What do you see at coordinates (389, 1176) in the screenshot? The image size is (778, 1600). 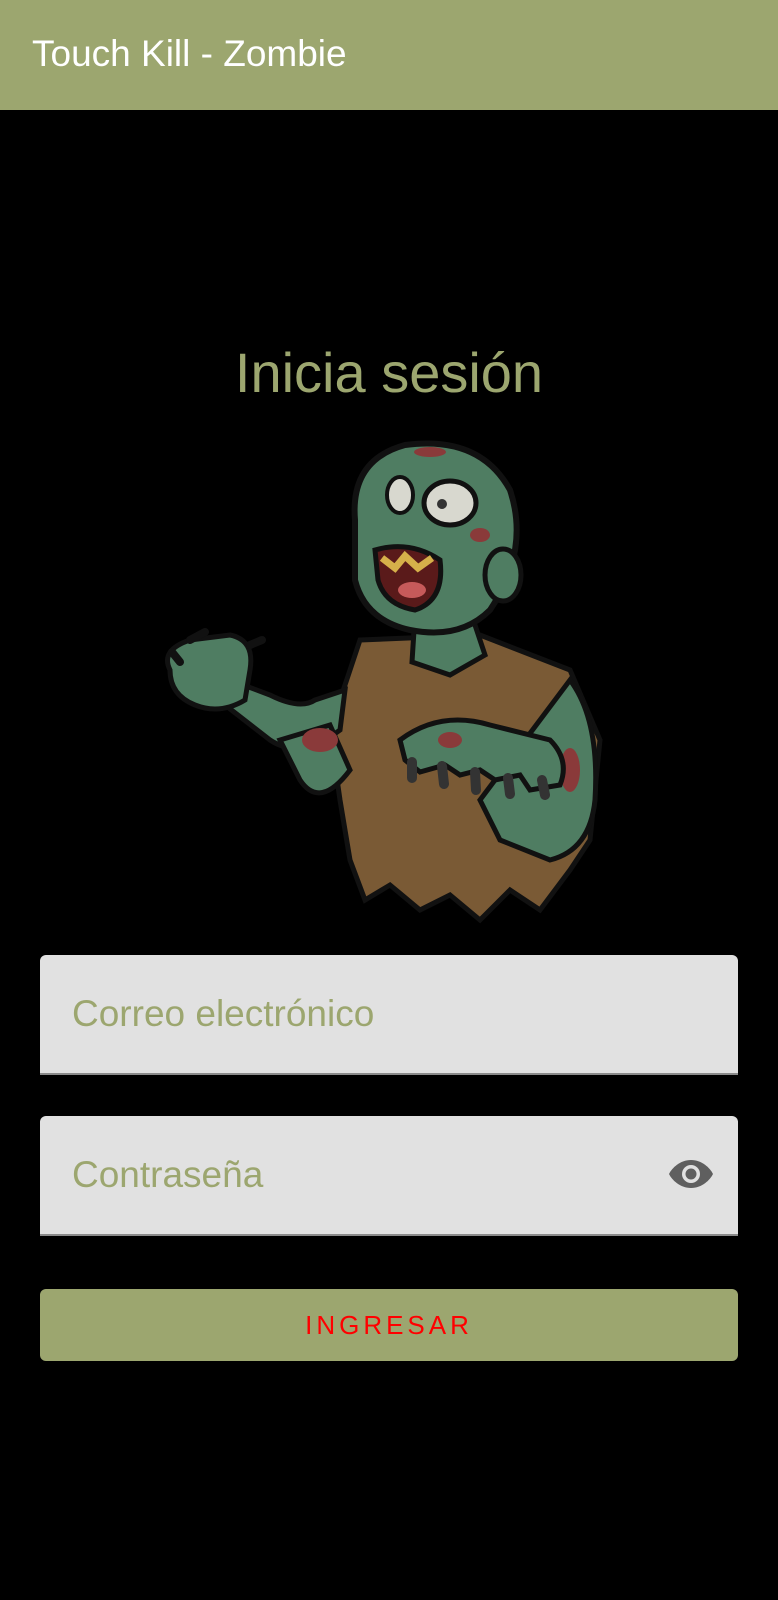 I see `password-field: Contraseña` at bounding box center [389, 1176].